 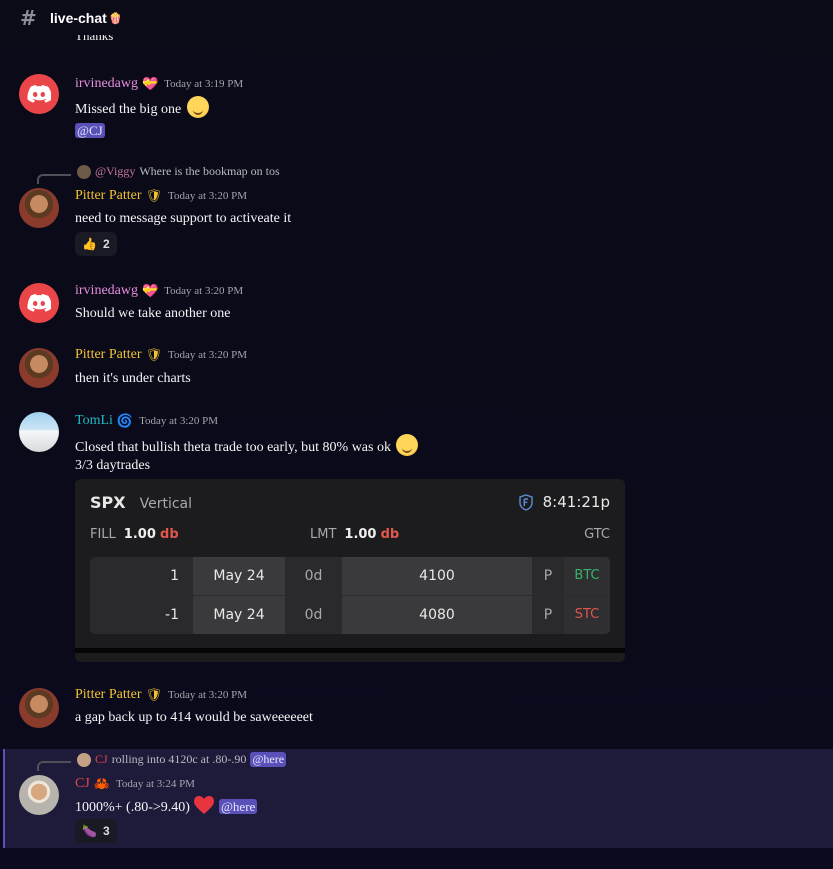 What do you see at coordinates (194, 717) in the screenshot?
I see `message-text: a gap back up to 414 would be saweeeeeet` at bounding box center [194, 717].